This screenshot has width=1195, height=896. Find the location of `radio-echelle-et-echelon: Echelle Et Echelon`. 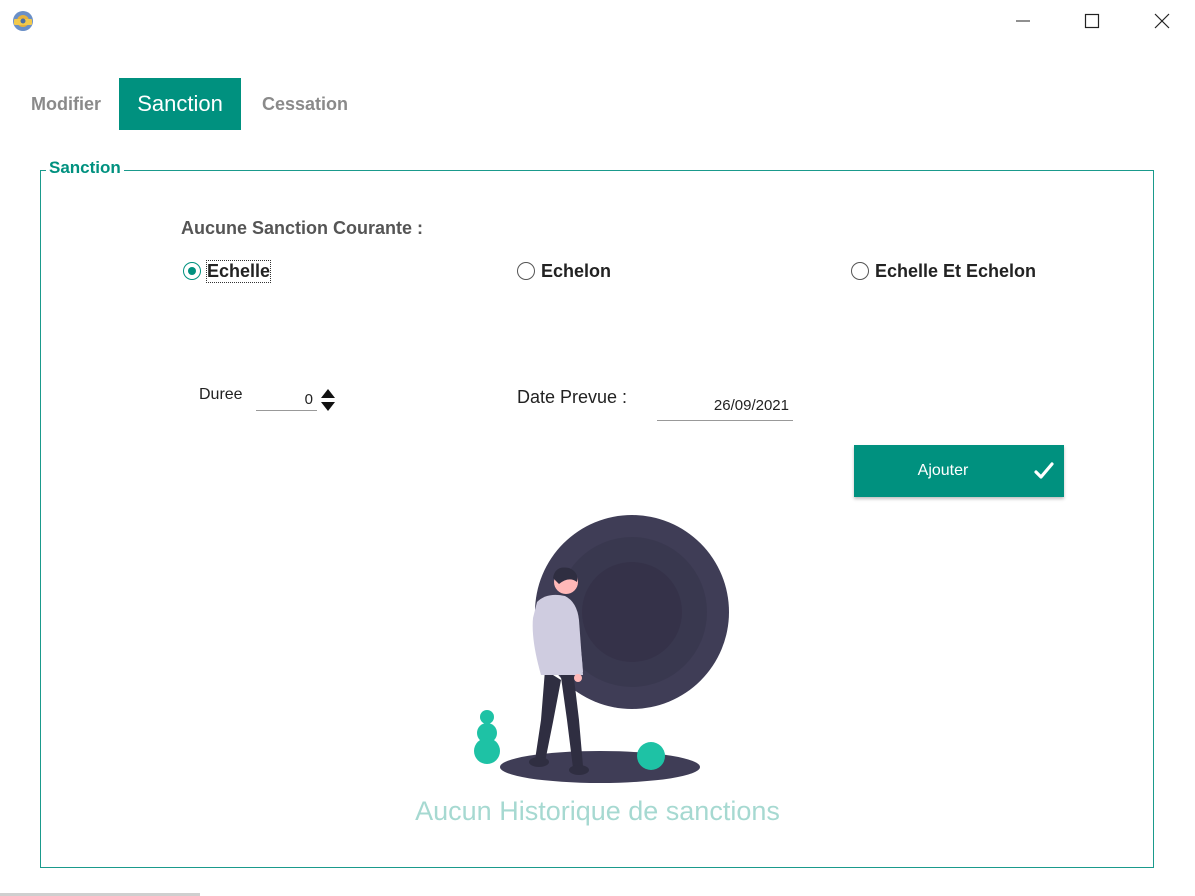

radio-echelle-et-echelon: Echelle Et Echelon is located at coordinates (943, 271).